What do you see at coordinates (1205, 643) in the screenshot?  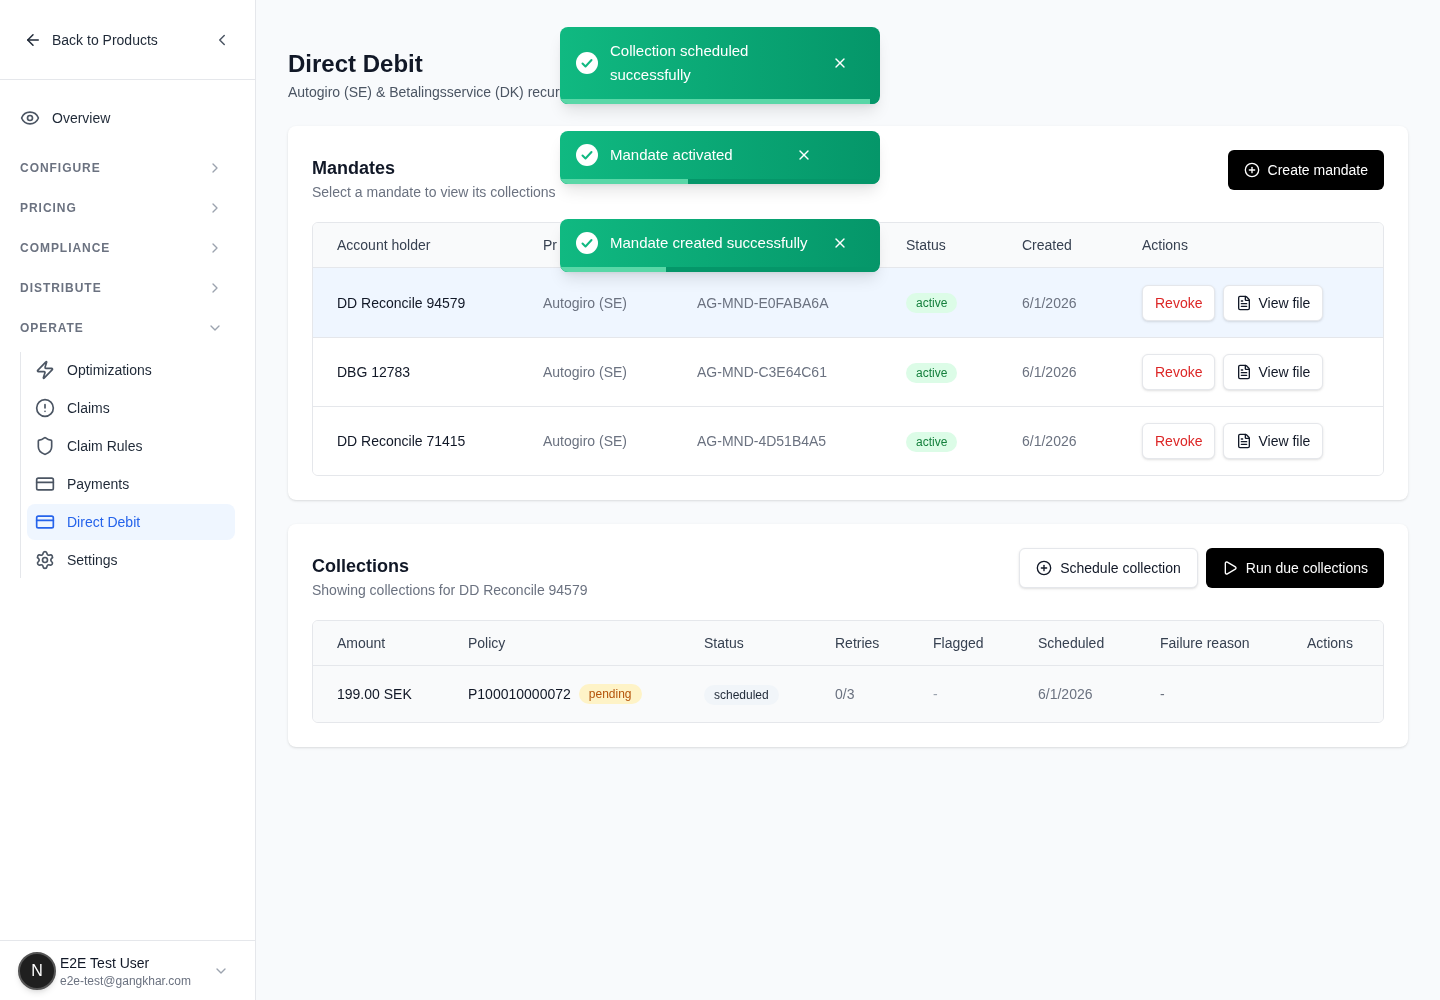 I see `column-header: Failure reason` at bounding box center [1205, 643].